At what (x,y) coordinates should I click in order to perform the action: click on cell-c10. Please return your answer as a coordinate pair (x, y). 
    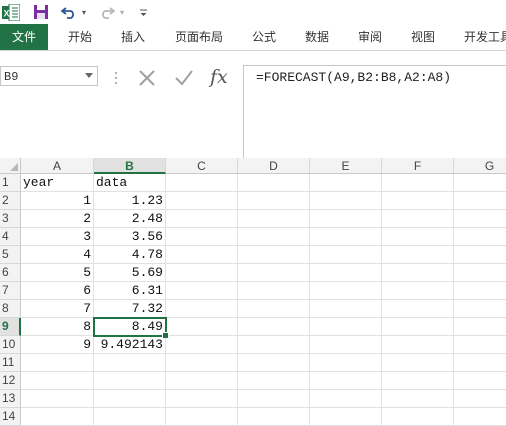
    Looking at the image, I should click on (202, 345).